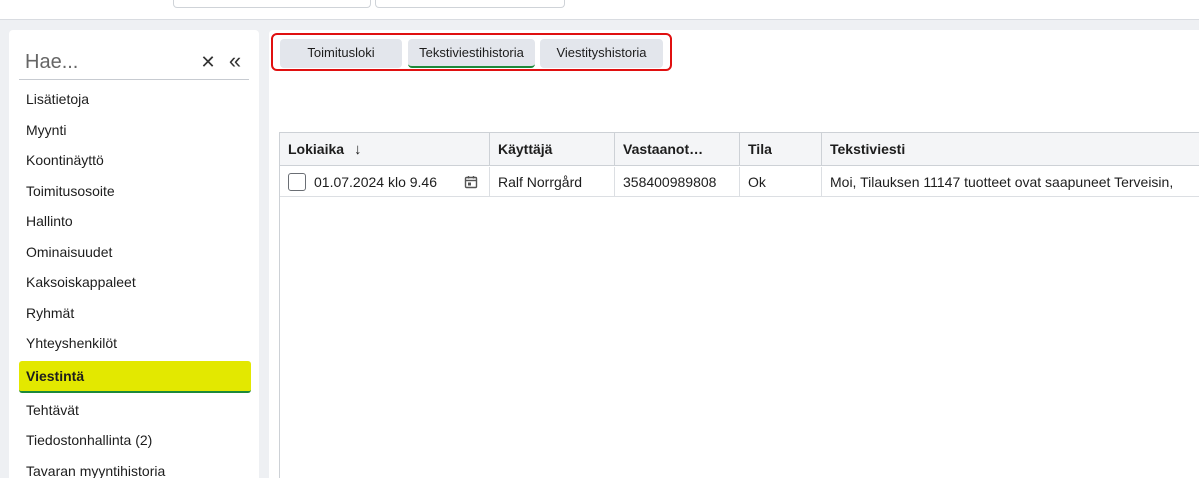 This screenshot has height=478, width=1199. What do you see at coordinates (552, 182) in the screenshot?
I see `cell-kayttaja: Ralf Norrgård` at bounding box center [552, 182].